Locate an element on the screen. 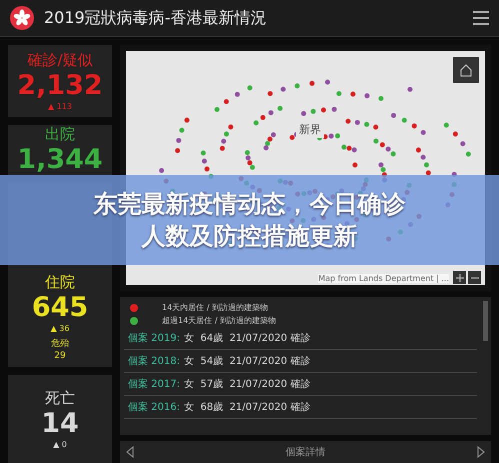  map-place-label: 新界 is located at coordinates (310, 129).